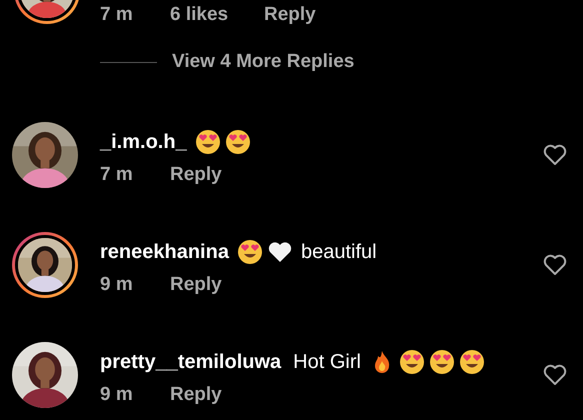 The height and width of the screenshot is (420, 583). I want to click on comment-text: beautiful, so click(338, 252).